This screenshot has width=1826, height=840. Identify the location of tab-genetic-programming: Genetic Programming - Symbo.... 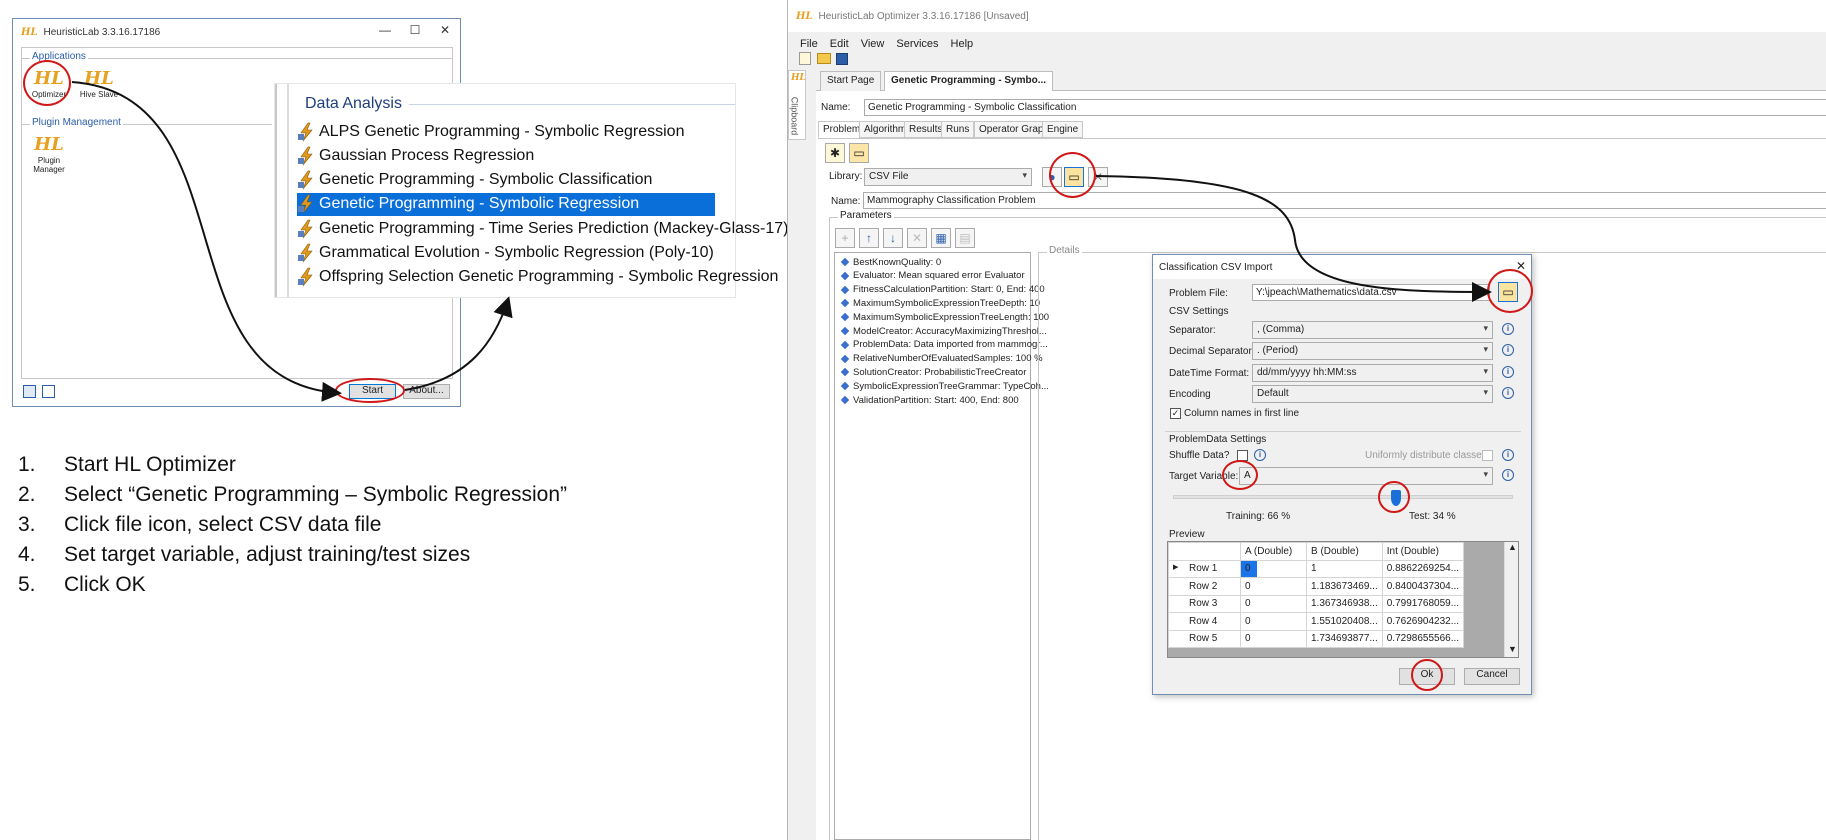
(969, 81).